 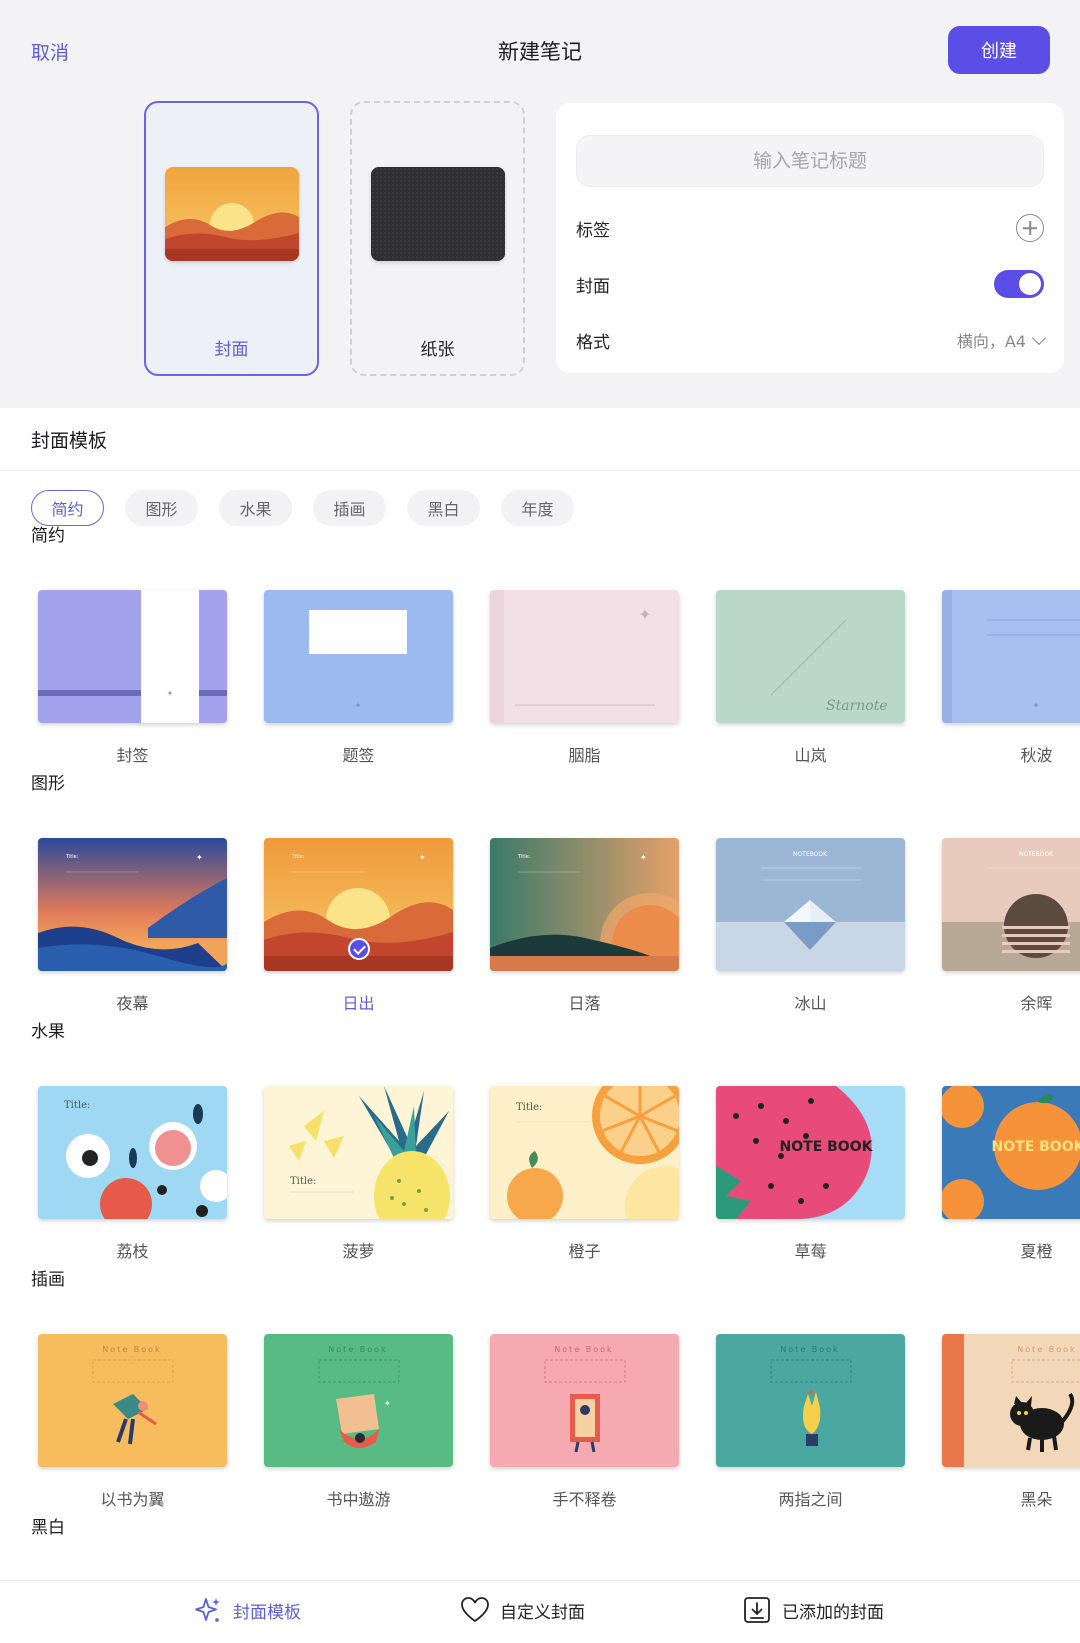 What do you see at coordinates (48, 1528) in the screenshot?
I see `category-title-monochrome: 黑白` at bounding box center [48, 1528].